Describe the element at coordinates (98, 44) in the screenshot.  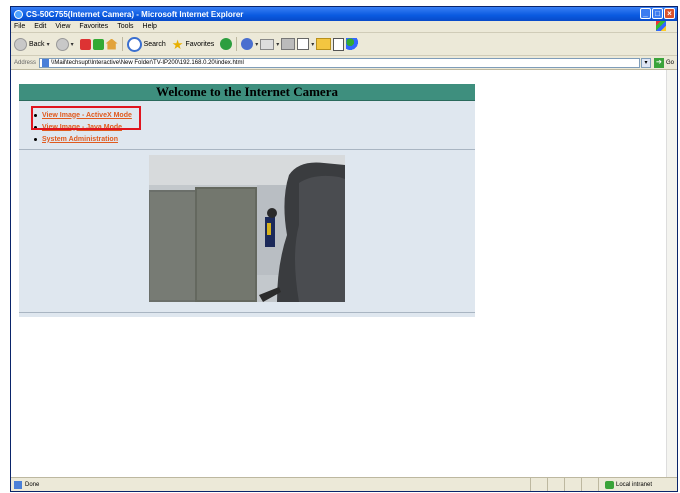
I see `refresh-icon` at that location.